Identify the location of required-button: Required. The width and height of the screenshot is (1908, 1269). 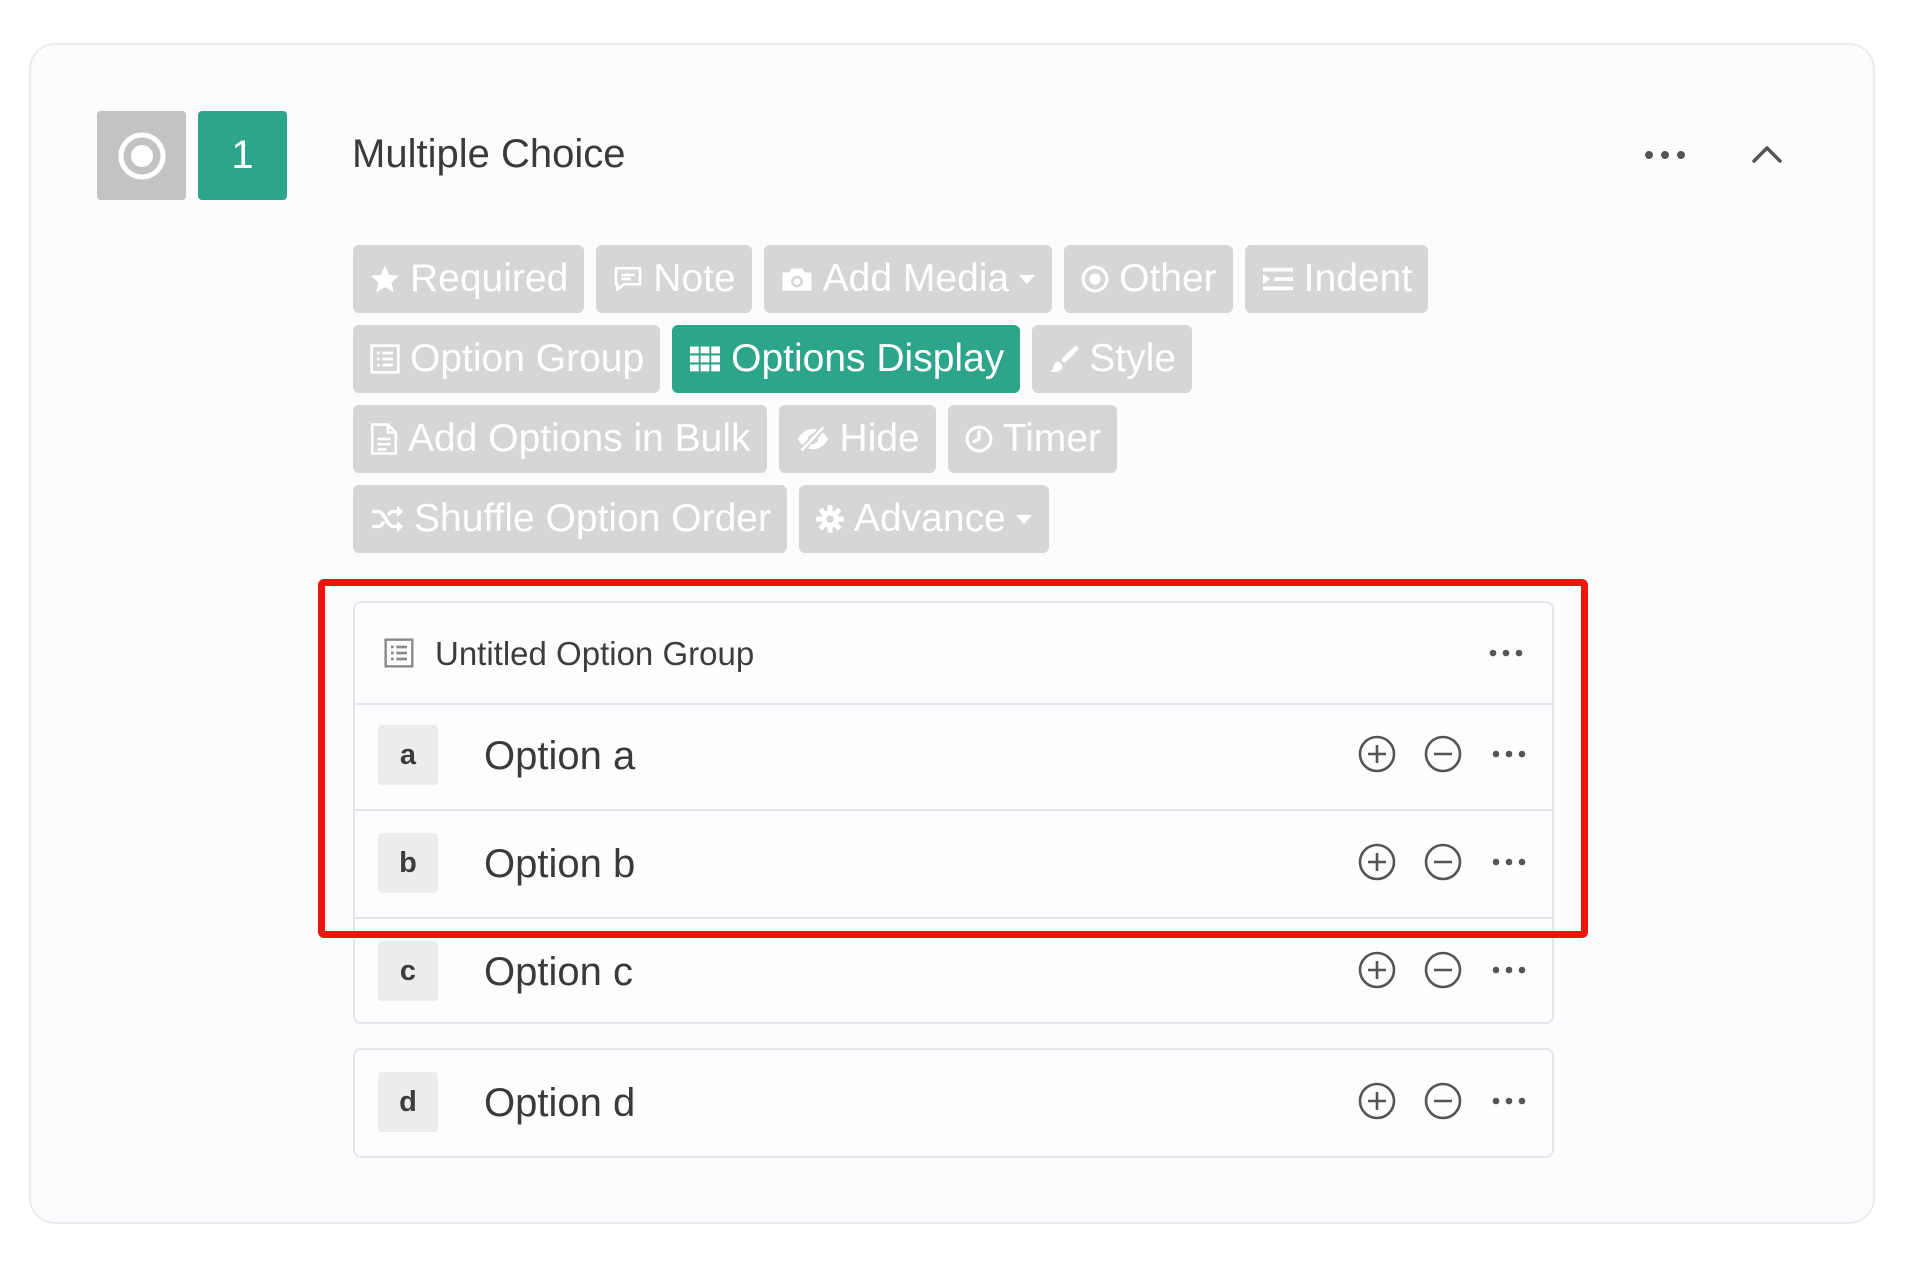
(469, 279).